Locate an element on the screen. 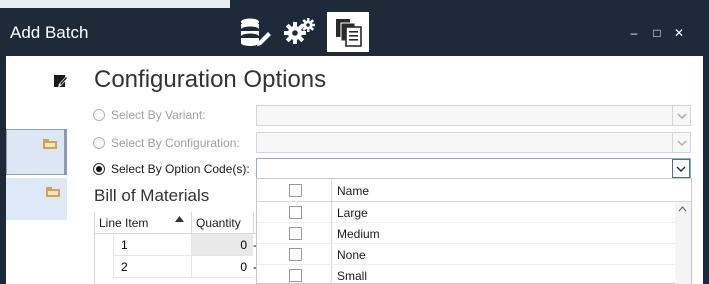 The image size is (709, 284). close-button: ✕ is located at coordinates (679, 33).